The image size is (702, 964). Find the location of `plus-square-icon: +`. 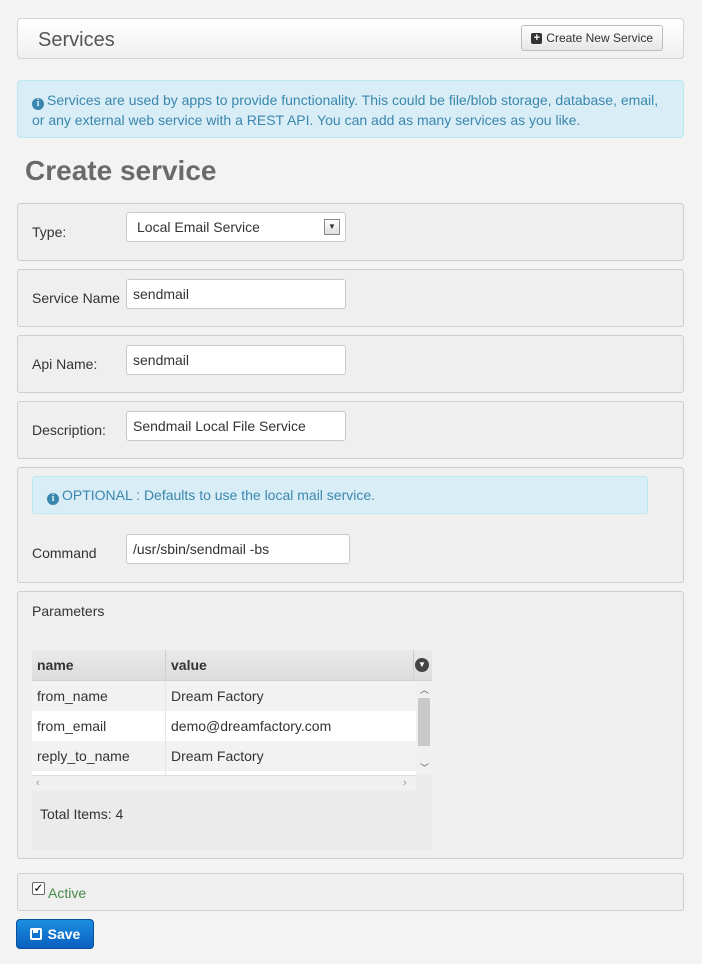

plus-square-icon: + is located at coordinates (537, 38).